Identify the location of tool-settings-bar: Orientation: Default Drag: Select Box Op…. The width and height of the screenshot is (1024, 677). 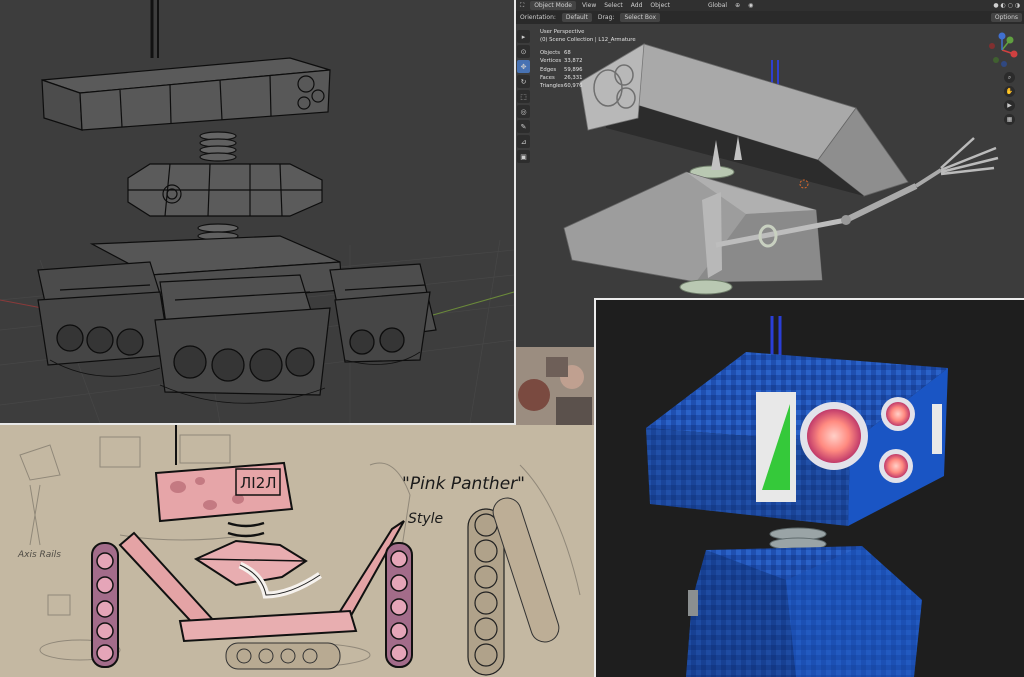
(770, 17).